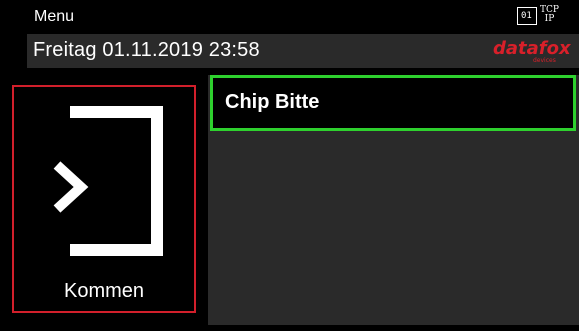  What do you see at coordinates (289, 17) in the screenshot?
I see `top-status-bar: Menu 01 TCP IP` at bounding box center [289, 17].